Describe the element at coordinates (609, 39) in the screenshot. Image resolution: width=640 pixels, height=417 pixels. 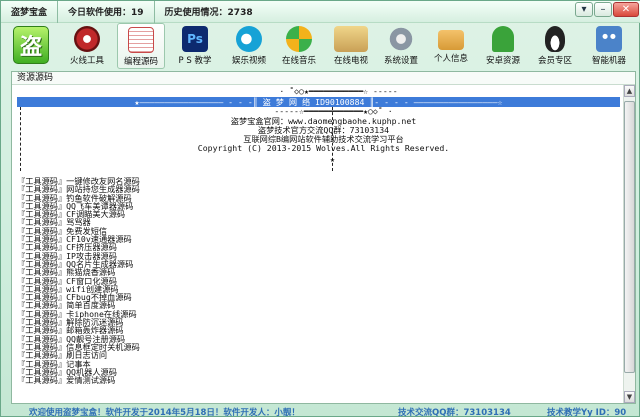
I see `robot-icon` at that location.